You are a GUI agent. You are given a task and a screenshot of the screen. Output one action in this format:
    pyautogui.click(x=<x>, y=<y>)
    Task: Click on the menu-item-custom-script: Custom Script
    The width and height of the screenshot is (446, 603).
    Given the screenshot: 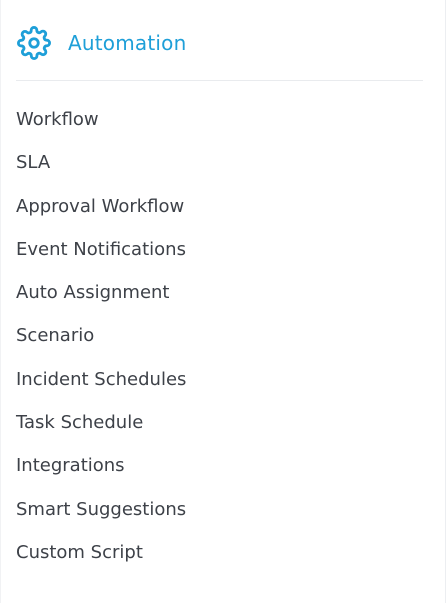 What is the action you would take?
    pyautogui.click(x=226, y=551)
    